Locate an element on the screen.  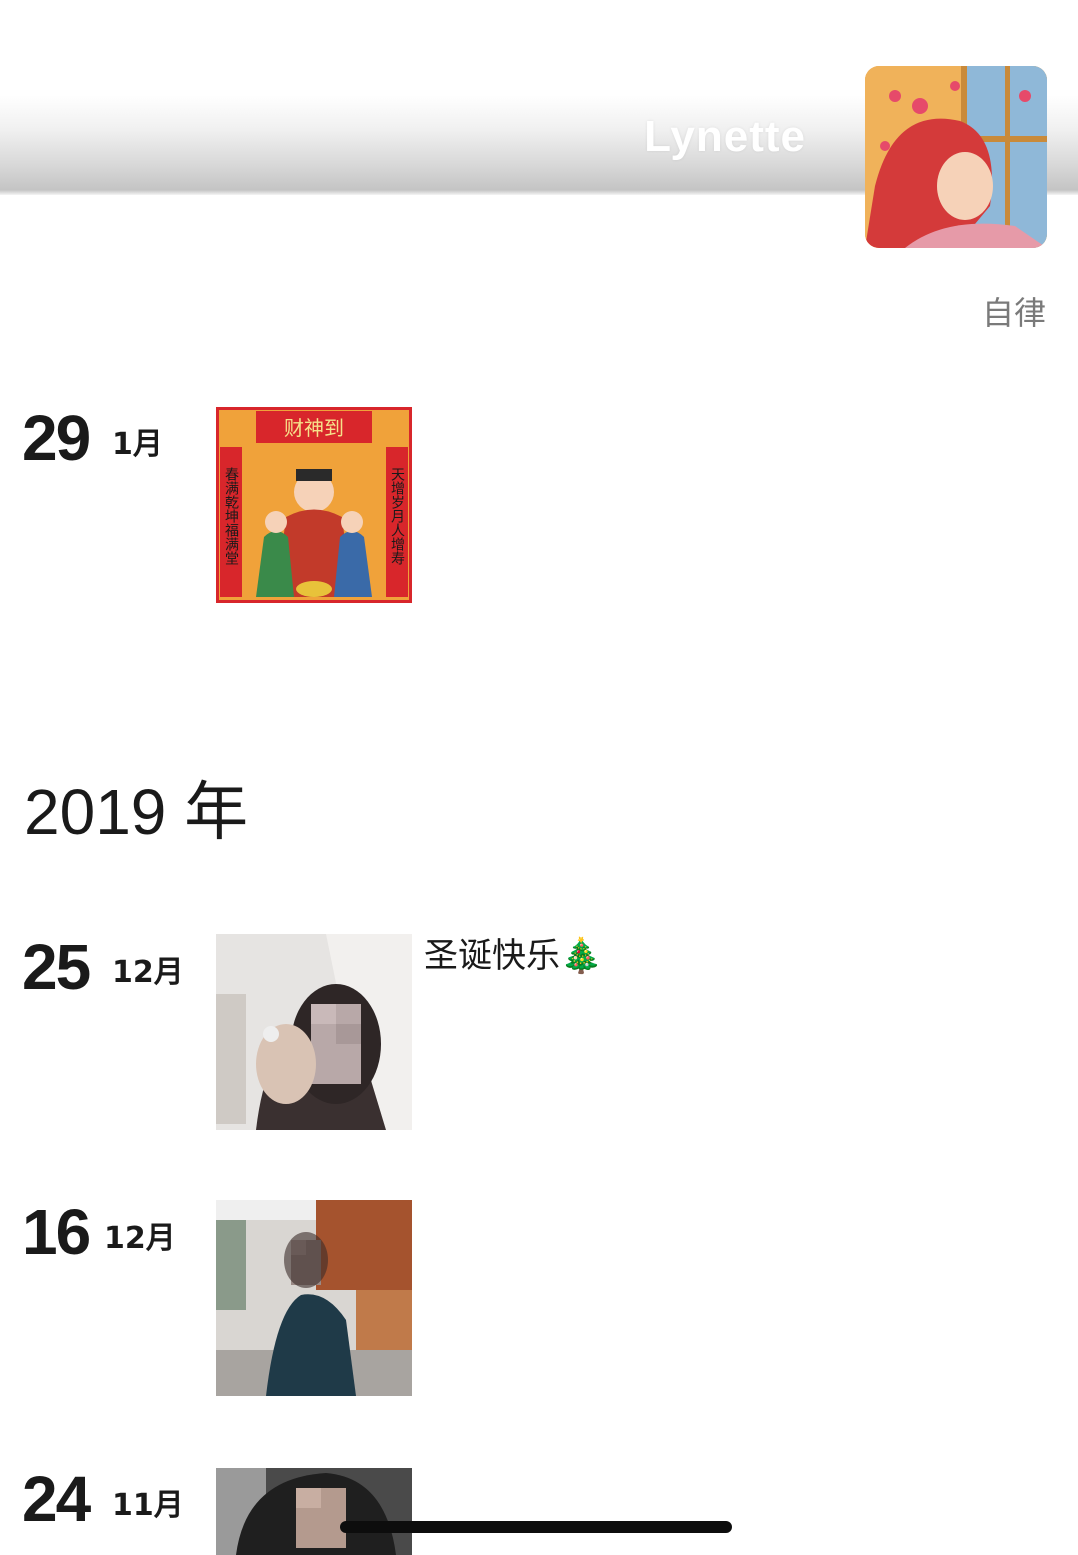
avatar is located at coordinates (956, 157).